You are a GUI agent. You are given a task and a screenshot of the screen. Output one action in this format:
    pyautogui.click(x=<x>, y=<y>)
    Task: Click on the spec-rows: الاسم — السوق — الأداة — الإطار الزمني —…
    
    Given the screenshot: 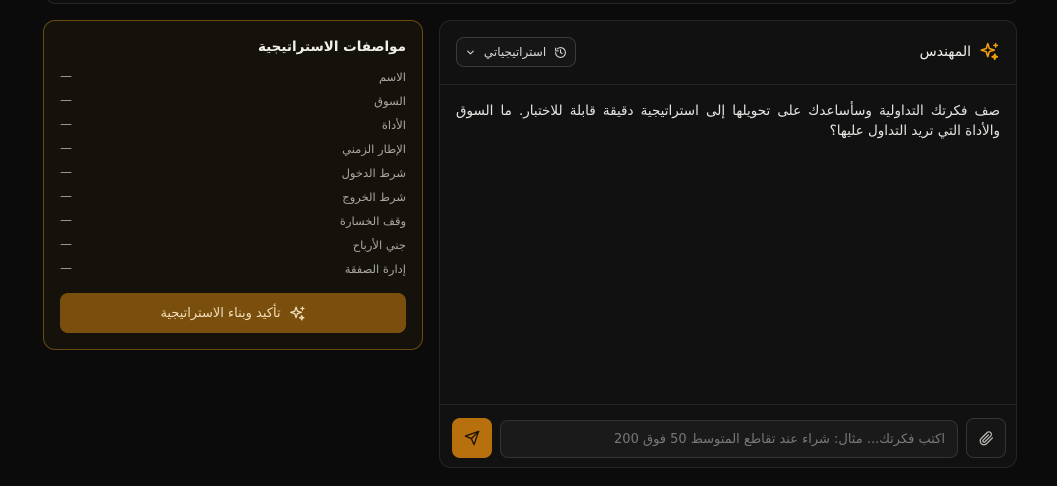 What is the action you would take?
    pyautogui.click(x=233, y=174)
    